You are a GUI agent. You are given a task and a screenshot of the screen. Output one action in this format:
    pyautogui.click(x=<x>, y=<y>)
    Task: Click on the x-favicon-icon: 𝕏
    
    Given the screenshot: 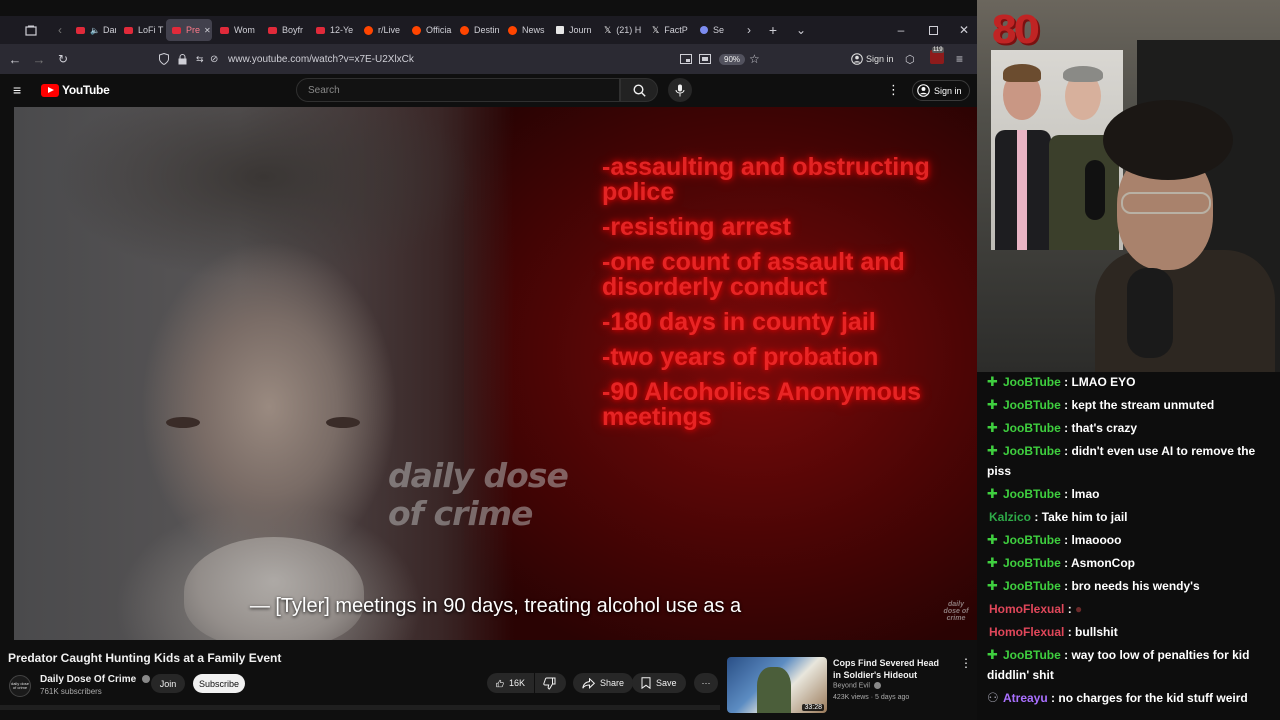 What is the action you would take?
    pyautogui.click(x=608, y=29)
    